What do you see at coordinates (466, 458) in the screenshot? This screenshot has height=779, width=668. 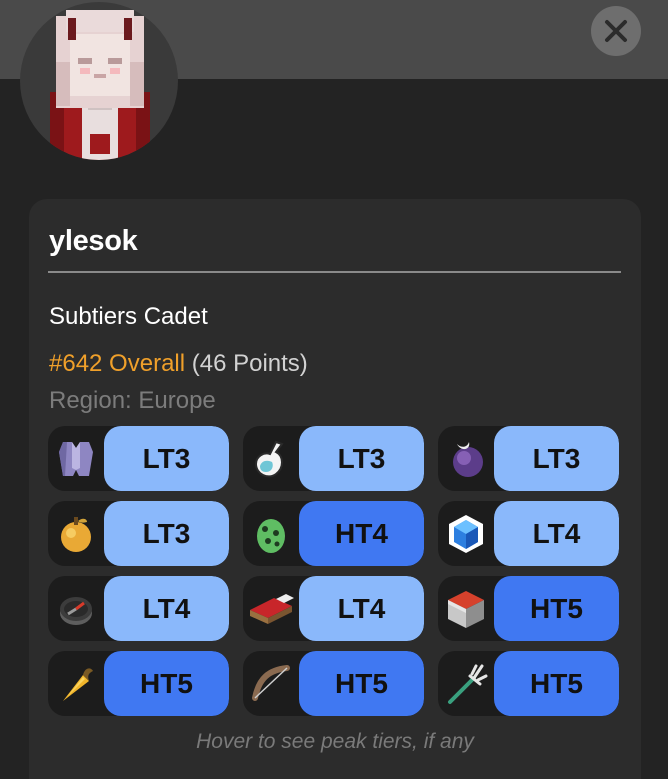 I see `purple-orb-icon` at bounding box center [466, 458].